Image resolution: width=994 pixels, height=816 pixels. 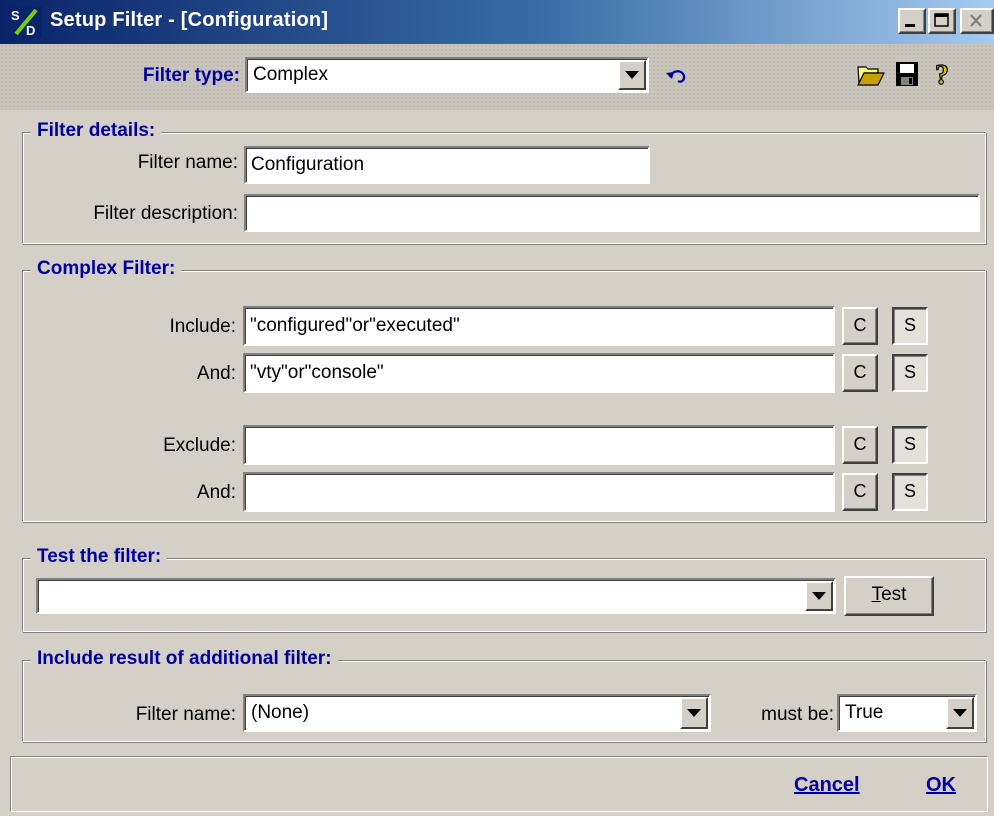 What do you see at coordinates (497, 22) in the screenshot?
I see `title-bar: S D Setup Filter - [Configuration]` at bounding box center [497, 22].